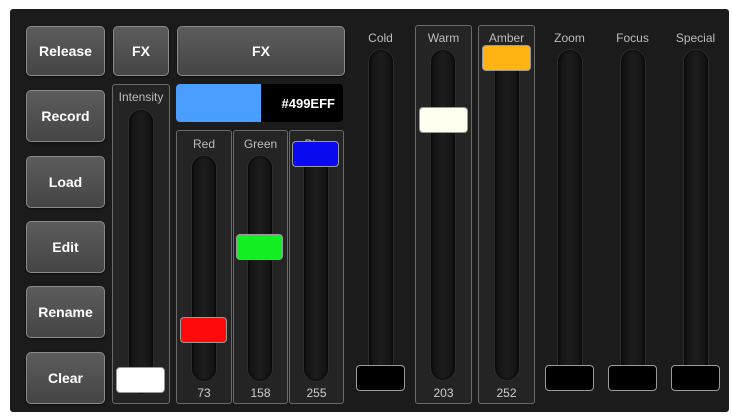 This screenshot has height=419, width=732. I want to click on cold-fader-track, so click(381, 215).